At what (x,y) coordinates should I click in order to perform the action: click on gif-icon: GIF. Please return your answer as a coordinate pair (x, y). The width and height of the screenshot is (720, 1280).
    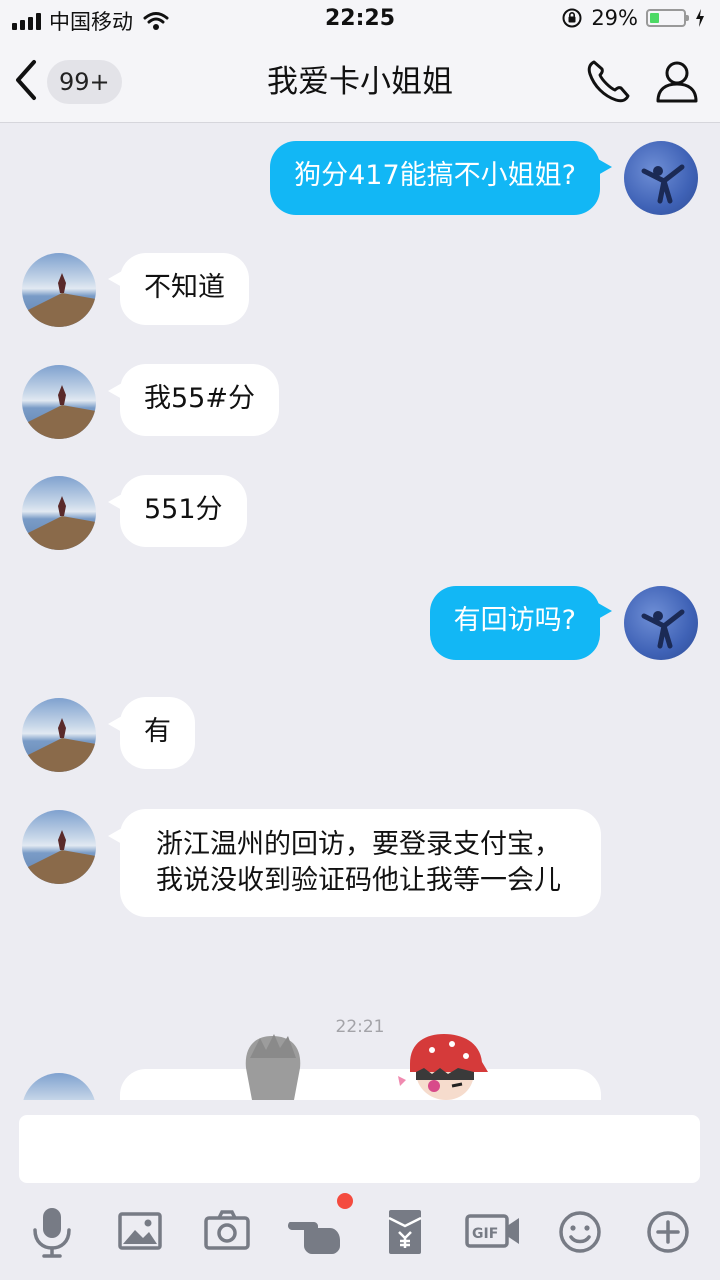
    Looking at the image, I should click on (493, 1232).